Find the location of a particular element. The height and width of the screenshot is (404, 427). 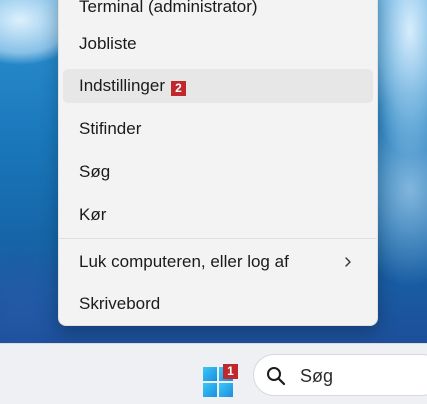

menu-item-label: Jobliste is located at coordinates (108, 43).